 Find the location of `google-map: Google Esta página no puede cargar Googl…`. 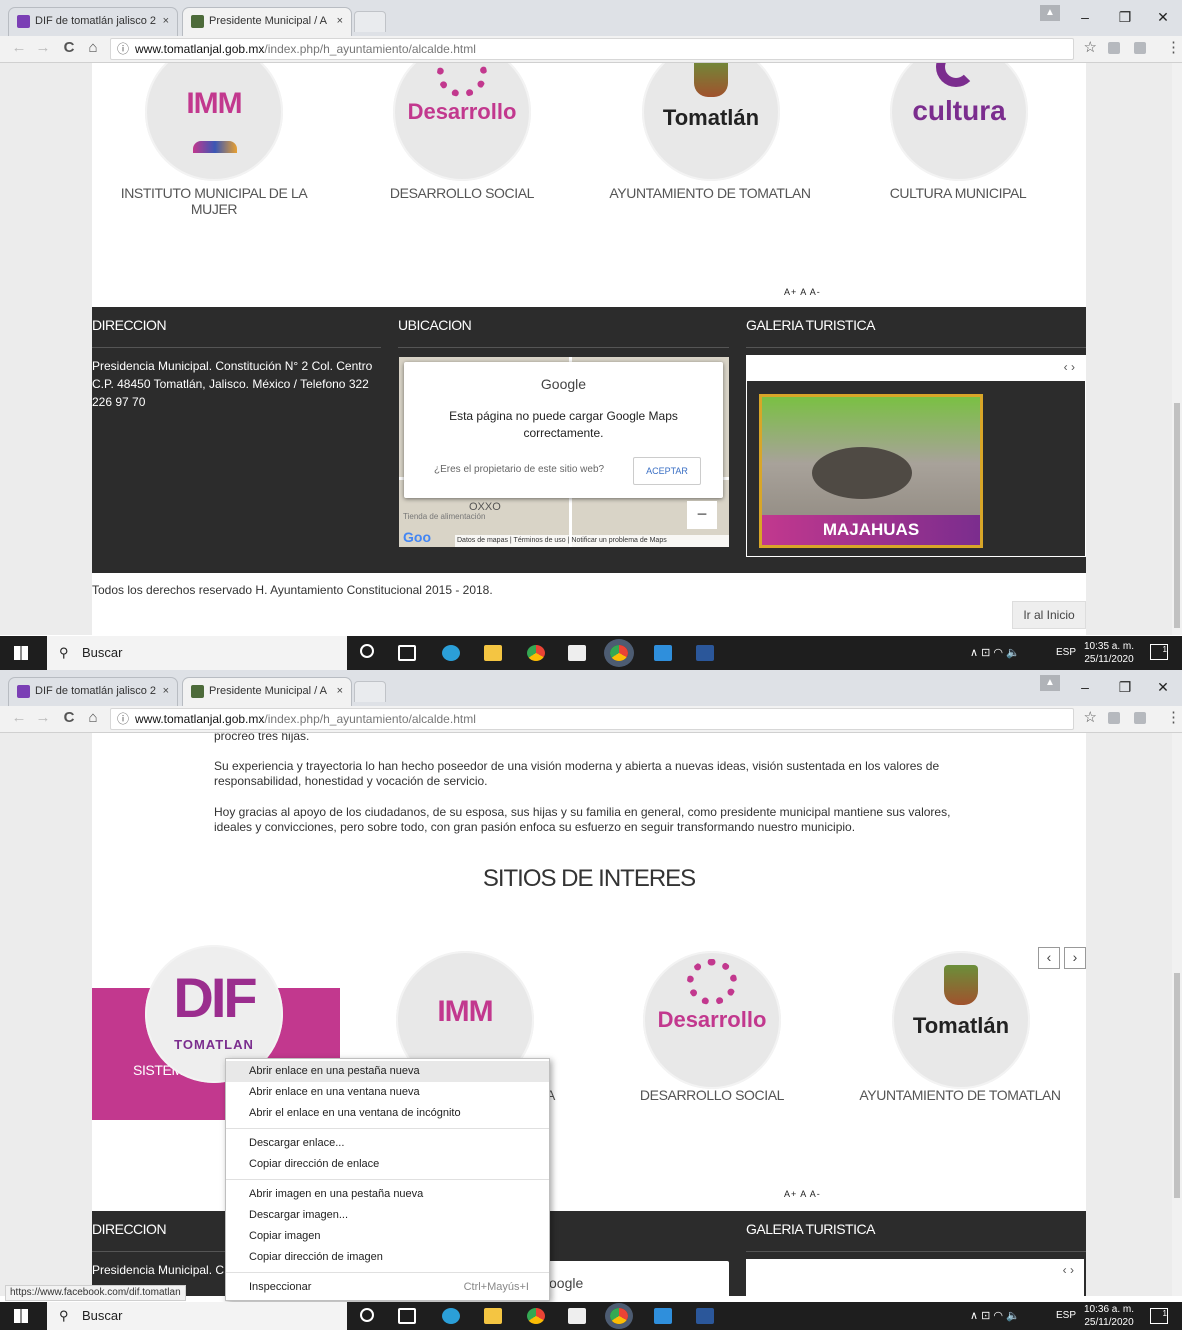

google-map: Google Esta página no puede cargar Googl… is located at coordinates (564, 452).